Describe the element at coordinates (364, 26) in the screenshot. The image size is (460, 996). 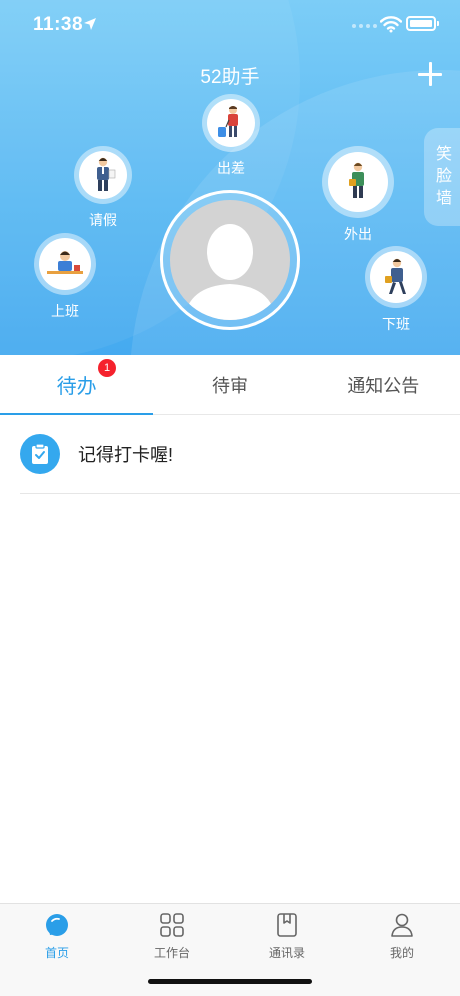
I see `cellular-signal-icon` at that location.